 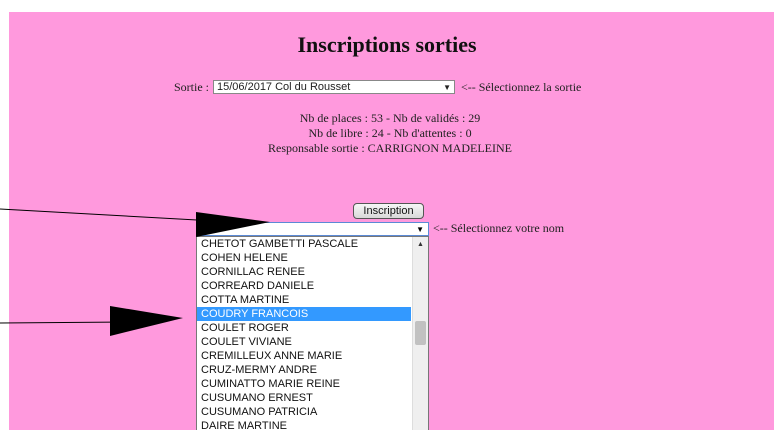 What do you see at coordinates (146, 321) in the screenshot?
I see `arrow-head-bottom` at bounding box center [146, 321].